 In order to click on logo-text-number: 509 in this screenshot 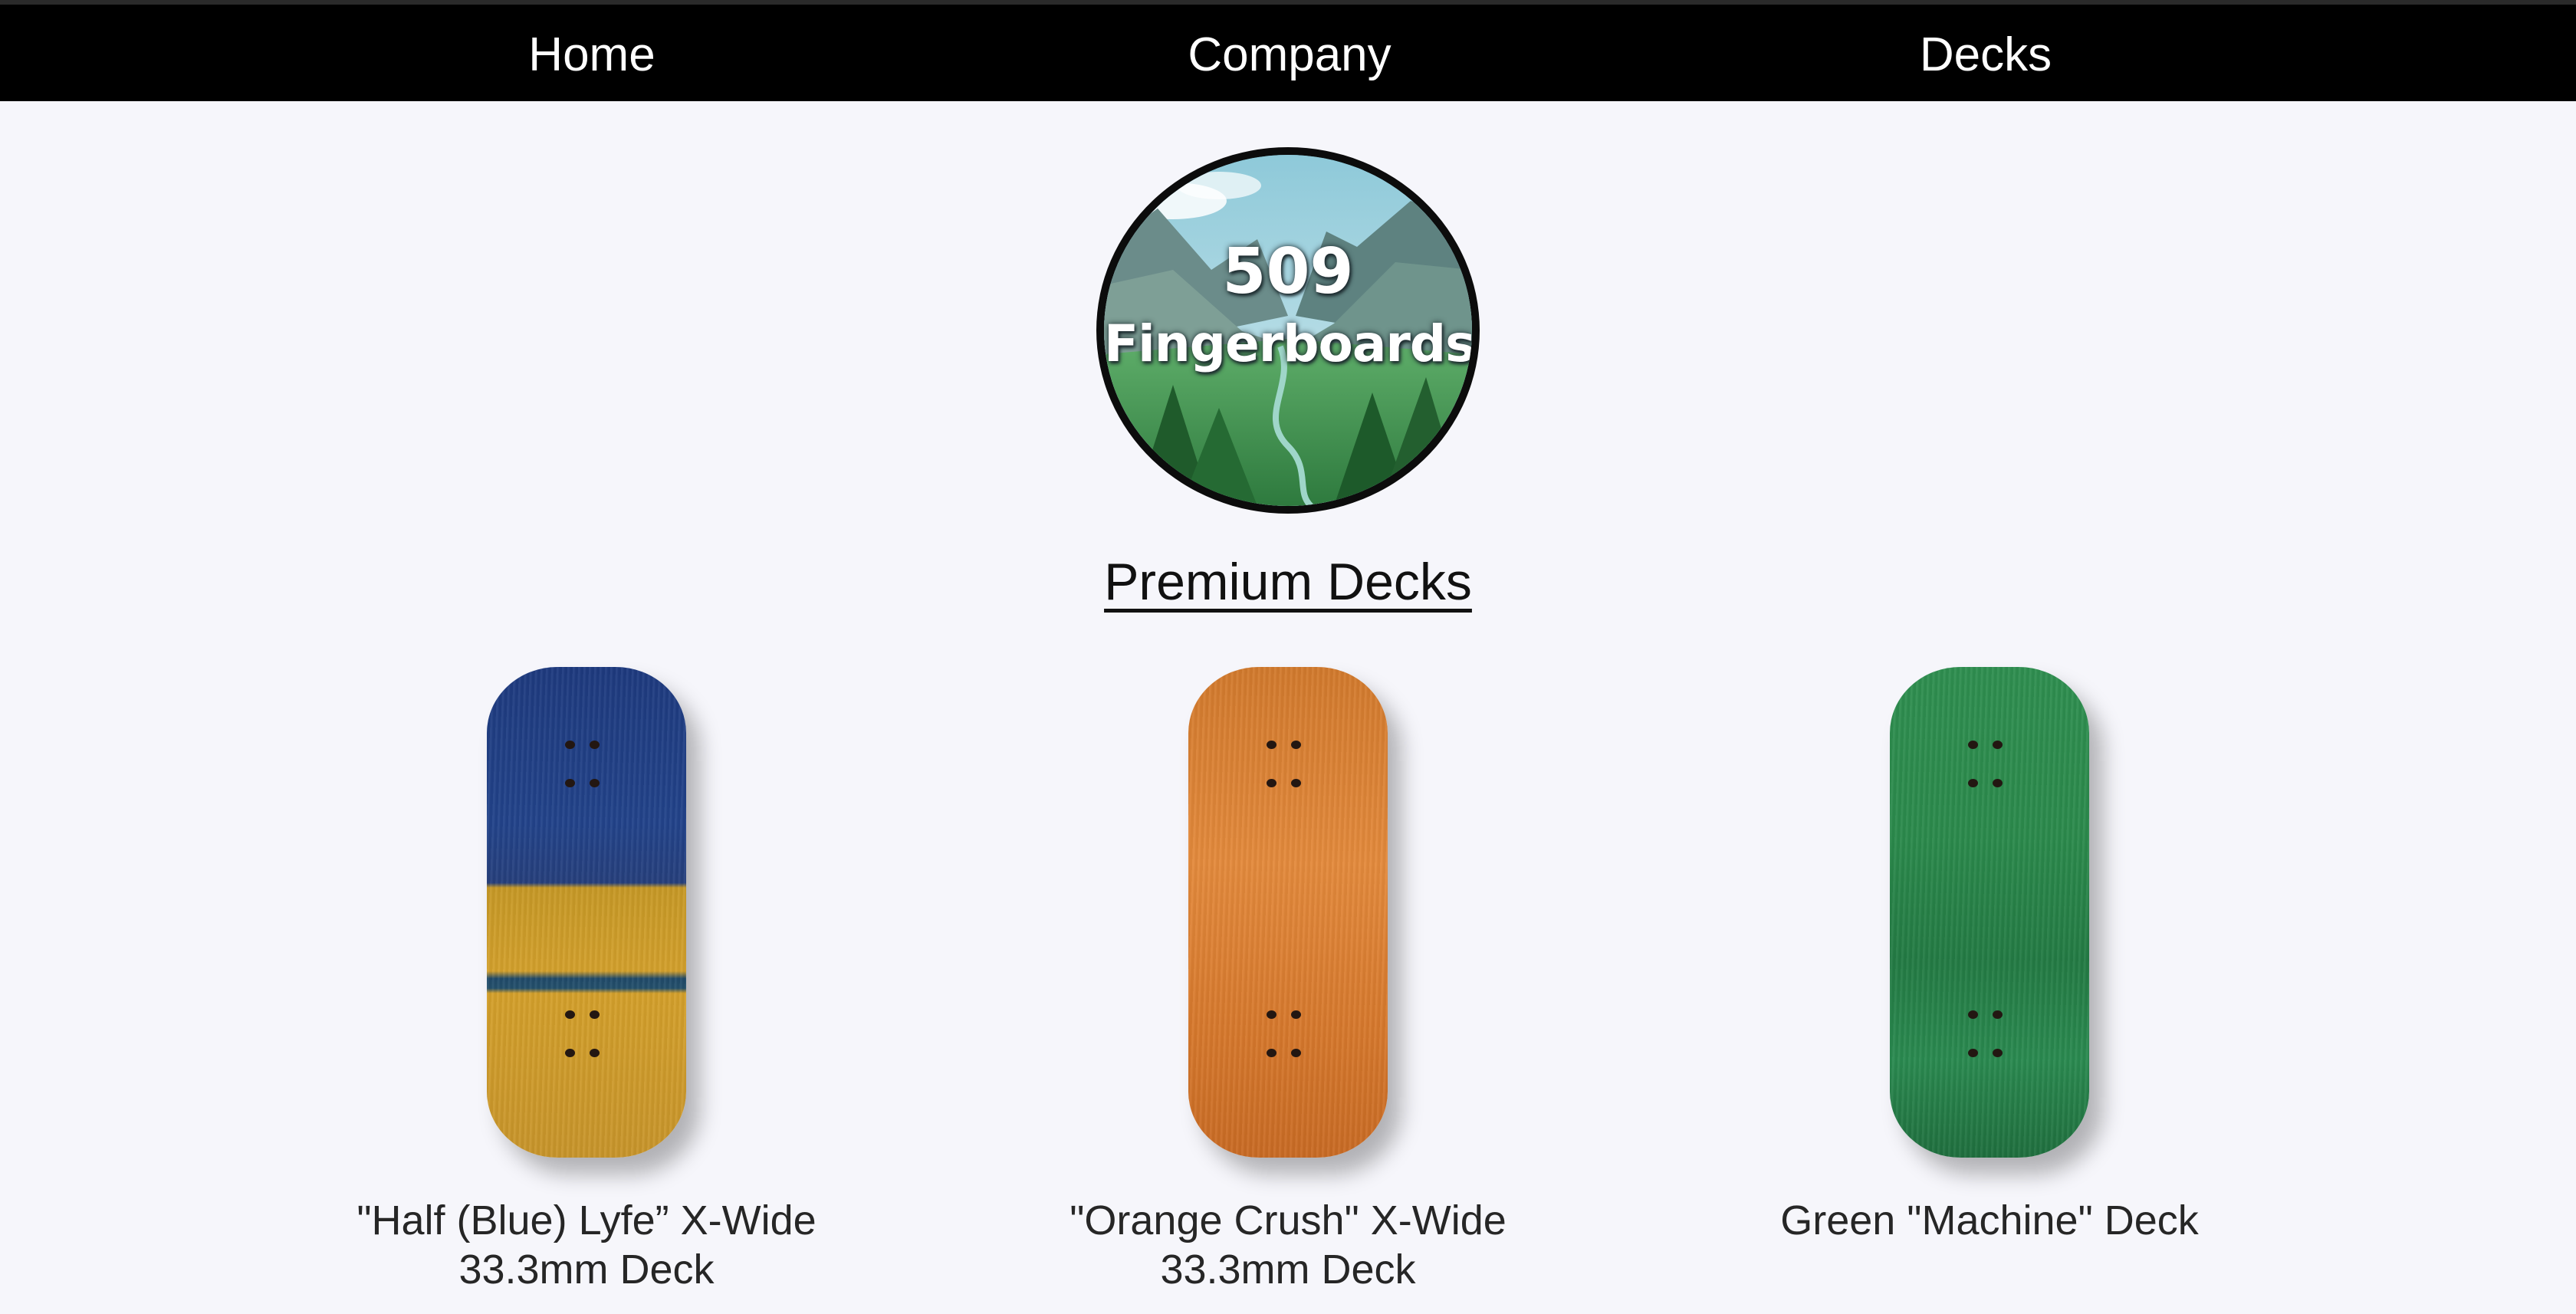, I will do `click(1288, 271)`.